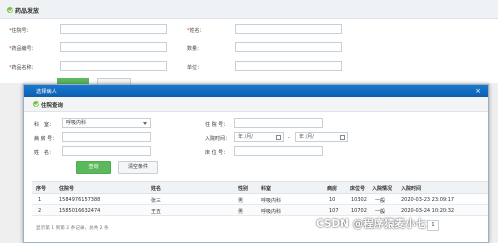  What do you see at coordinates (196, 31) in the screenshot?
I see `bg-label-name: *姓名：` at bounding box center [196, 31].